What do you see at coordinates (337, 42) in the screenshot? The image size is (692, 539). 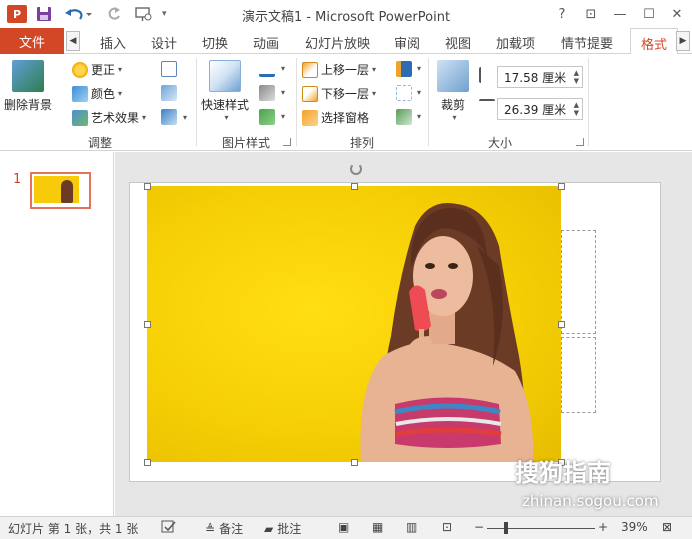 I see `tab-slideshow: 幻灯片放映` at bounding box center [337, 42].